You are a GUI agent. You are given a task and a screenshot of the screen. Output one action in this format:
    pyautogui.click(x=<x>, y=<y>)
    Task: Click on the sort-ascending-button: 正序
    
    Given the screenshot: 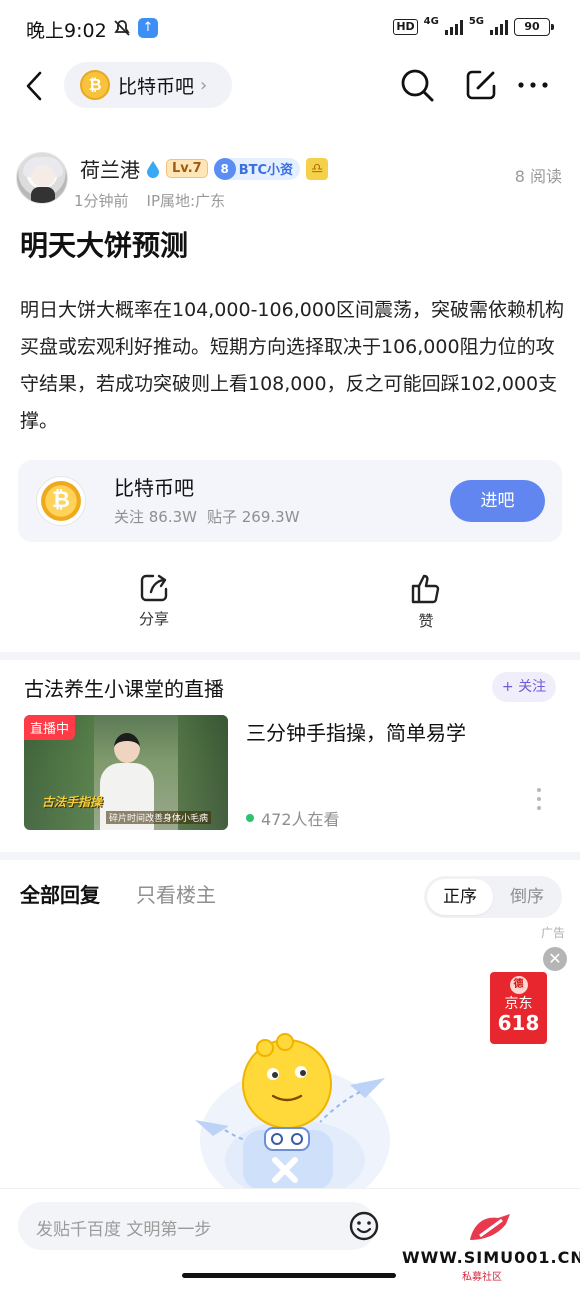 What is the action you would take?
    pyautogui.click(x=460, y=897)
    